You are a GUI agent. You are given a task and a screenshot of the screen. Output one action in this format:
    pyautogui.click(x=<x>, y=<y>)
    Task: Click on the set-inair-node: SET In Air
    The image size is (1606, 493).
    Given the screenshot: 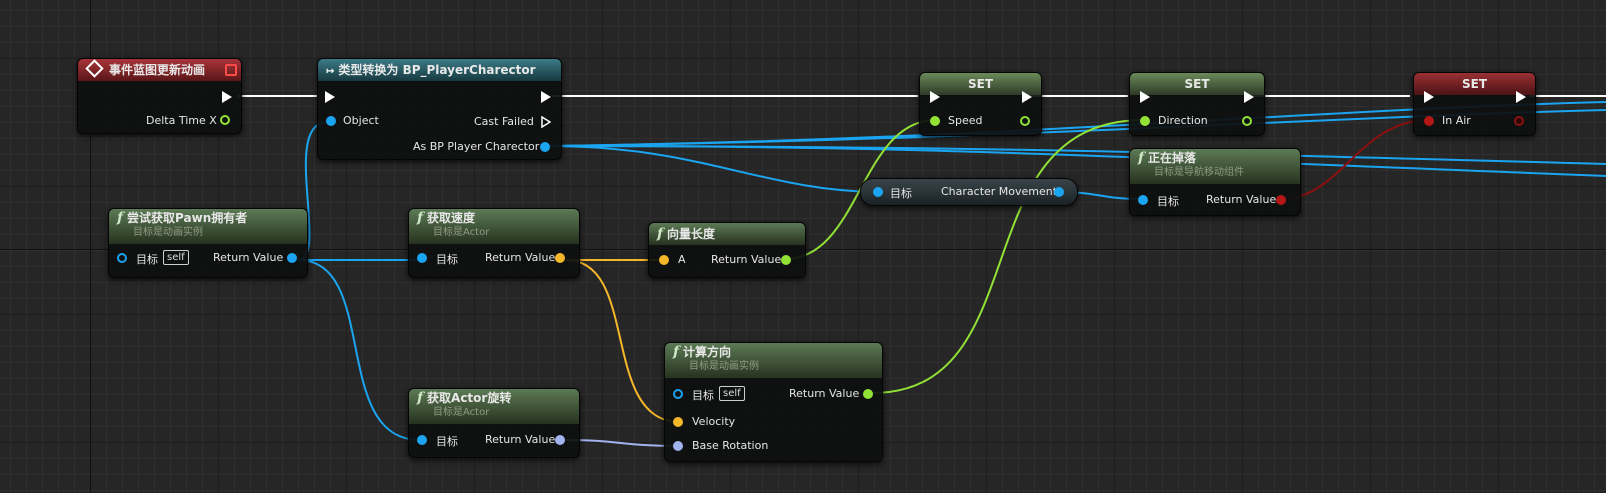 What is the action you would take?
    pyautogui.click(x=1474, y=104)
    